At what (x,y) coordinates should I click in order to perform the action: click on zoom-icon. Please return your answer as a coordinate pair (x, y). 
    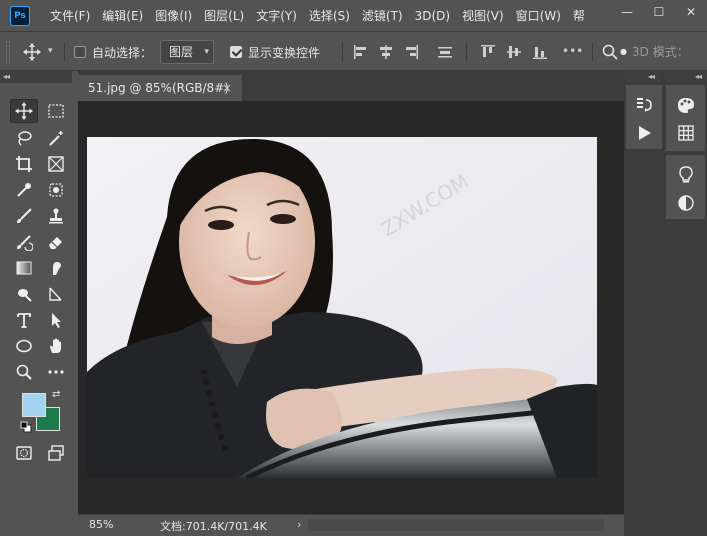
    Looking at the image, I should click on (24, 372).